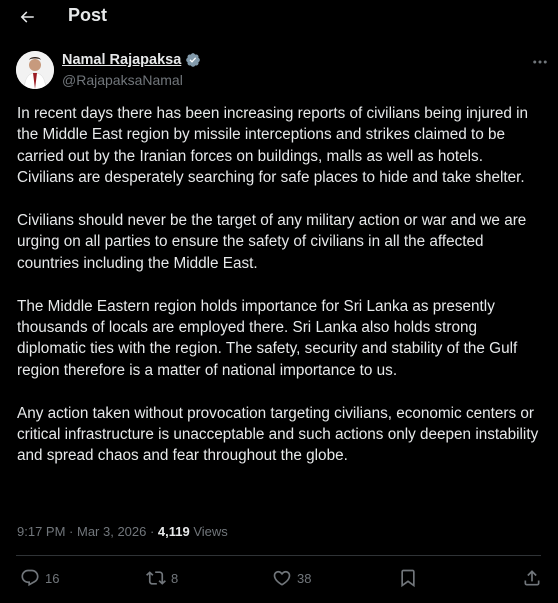 This screenshot has height=603, width=558. Describe the element at coordinates (30, 578) in the screenshot. I see `reply-icon` at that location.